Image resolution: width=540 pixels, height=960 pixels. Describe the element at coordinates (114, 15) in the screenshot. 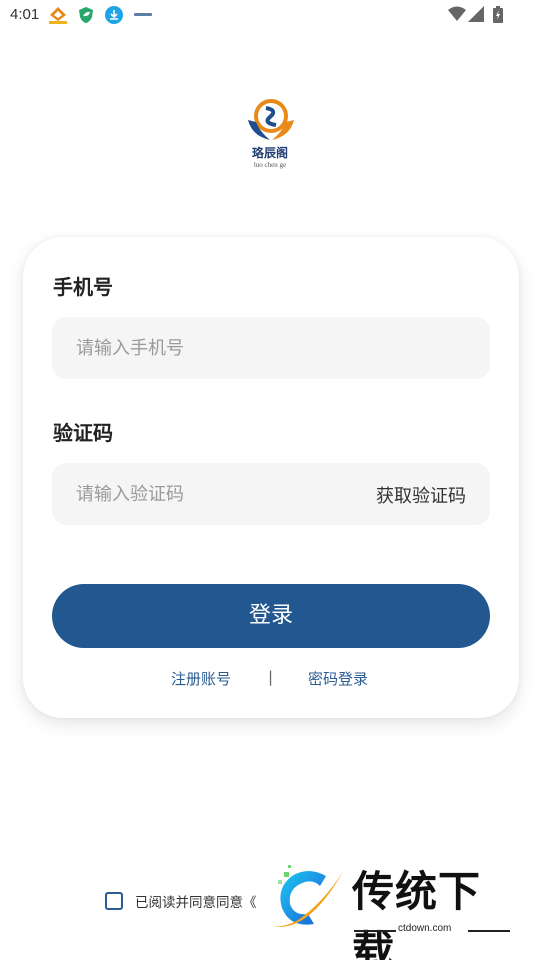

I see `download-icon` at that location.